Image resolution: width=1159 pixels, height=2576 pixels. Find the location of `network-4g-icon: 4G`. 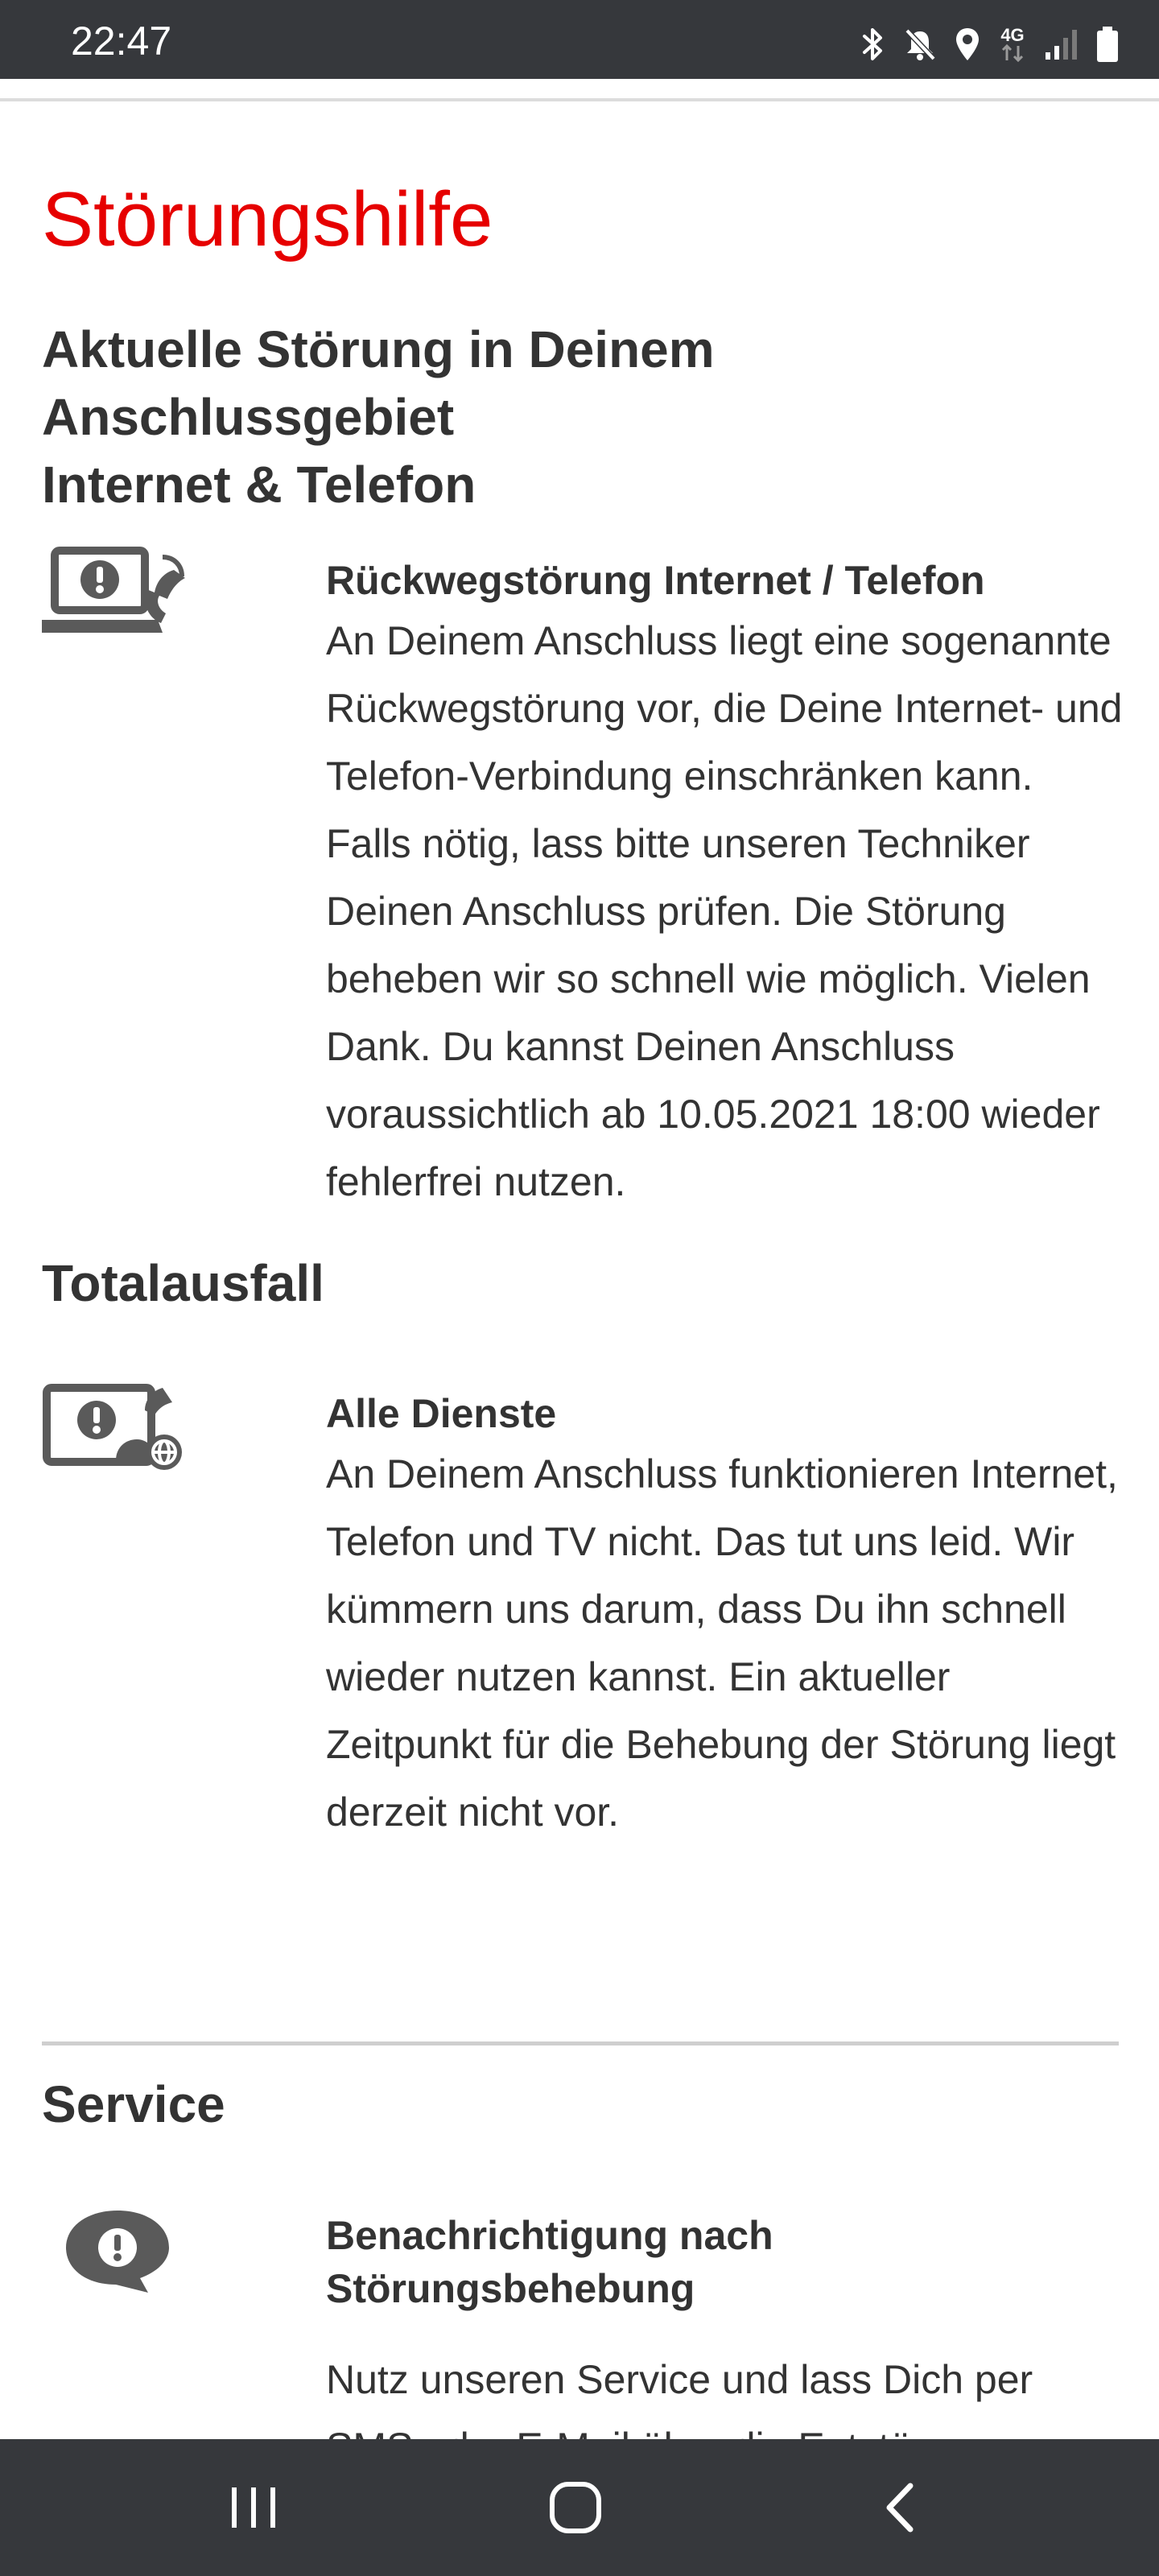

network-4g-icon: 4G is located at coordinates (1012, 44).